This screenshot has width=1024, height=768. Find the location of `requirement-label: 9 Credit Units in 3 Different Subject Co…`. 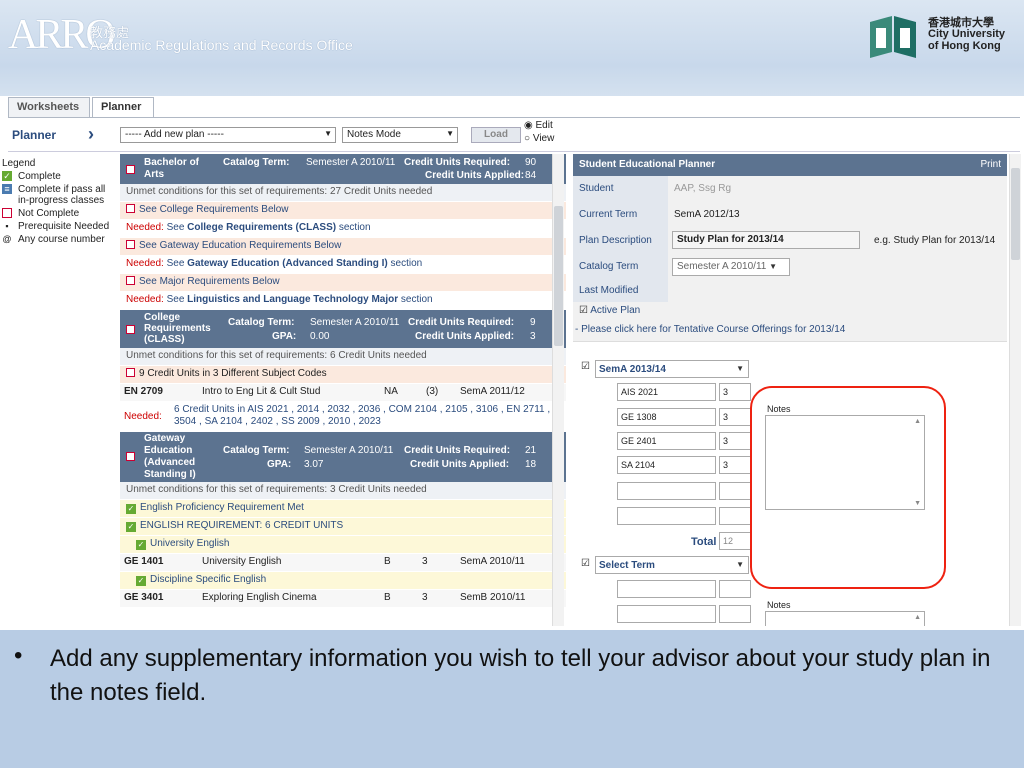

requirement-label: 9 Credit Units in 3 Different Subject Co… is located at coordinates (233, 373).